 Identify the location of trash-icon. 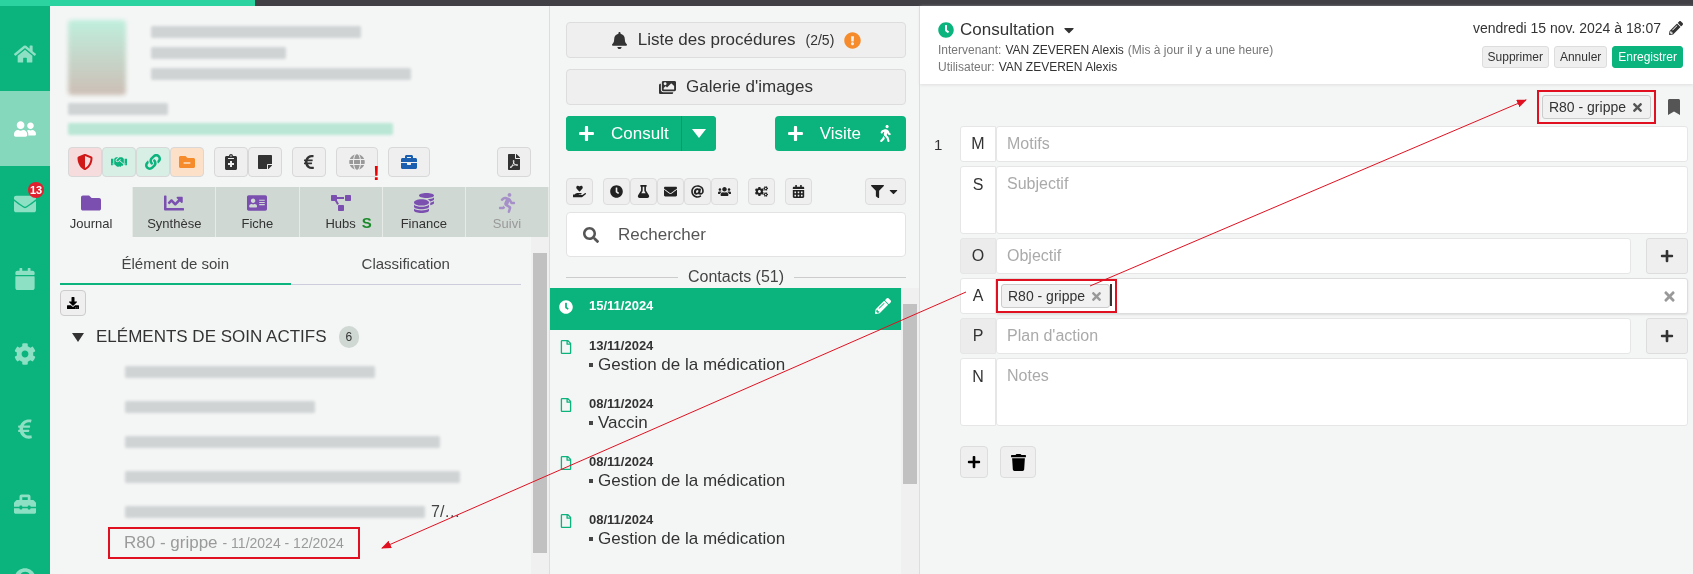
(1018, 462).